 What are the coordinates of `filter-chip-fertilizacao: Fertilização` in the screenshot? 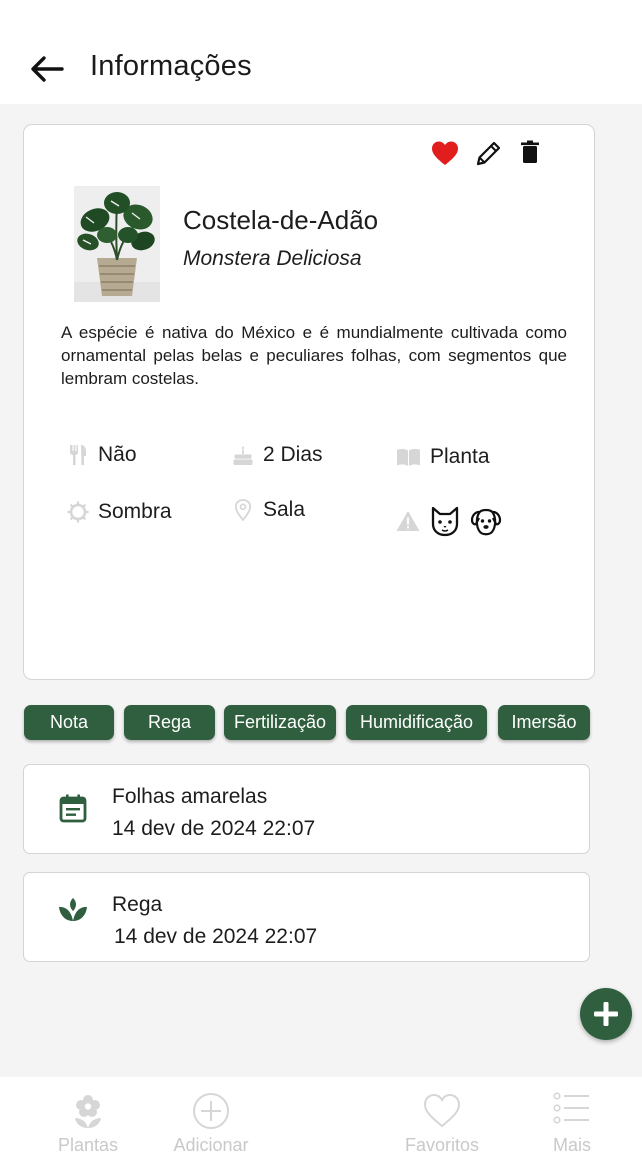 It's located at (280, 722).